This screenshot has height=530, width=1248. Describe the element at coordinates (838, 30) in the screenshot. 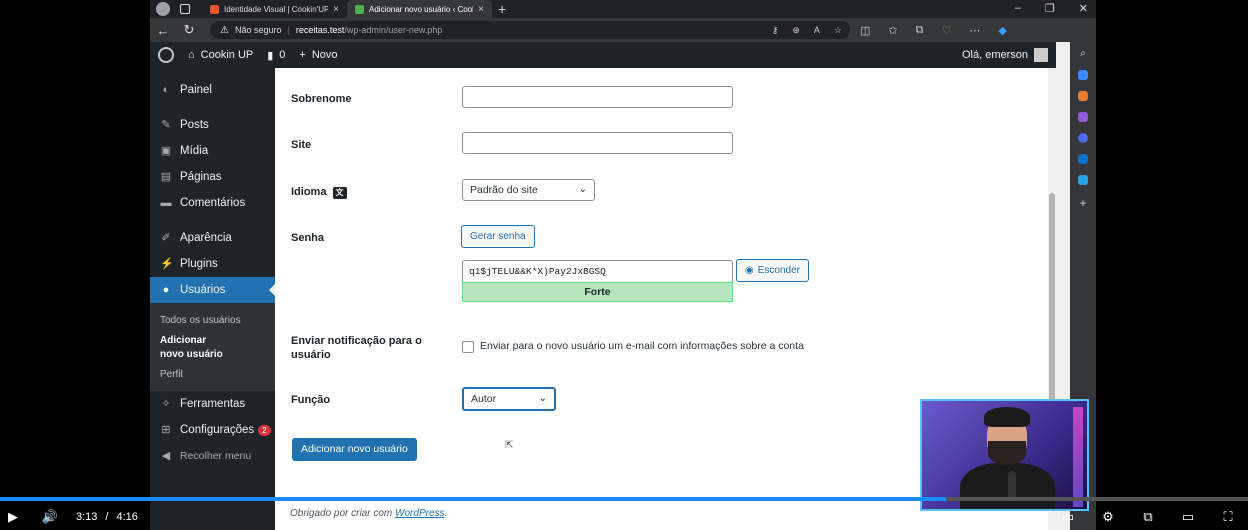

I see `favorite-star-icon: ☆` at that location.